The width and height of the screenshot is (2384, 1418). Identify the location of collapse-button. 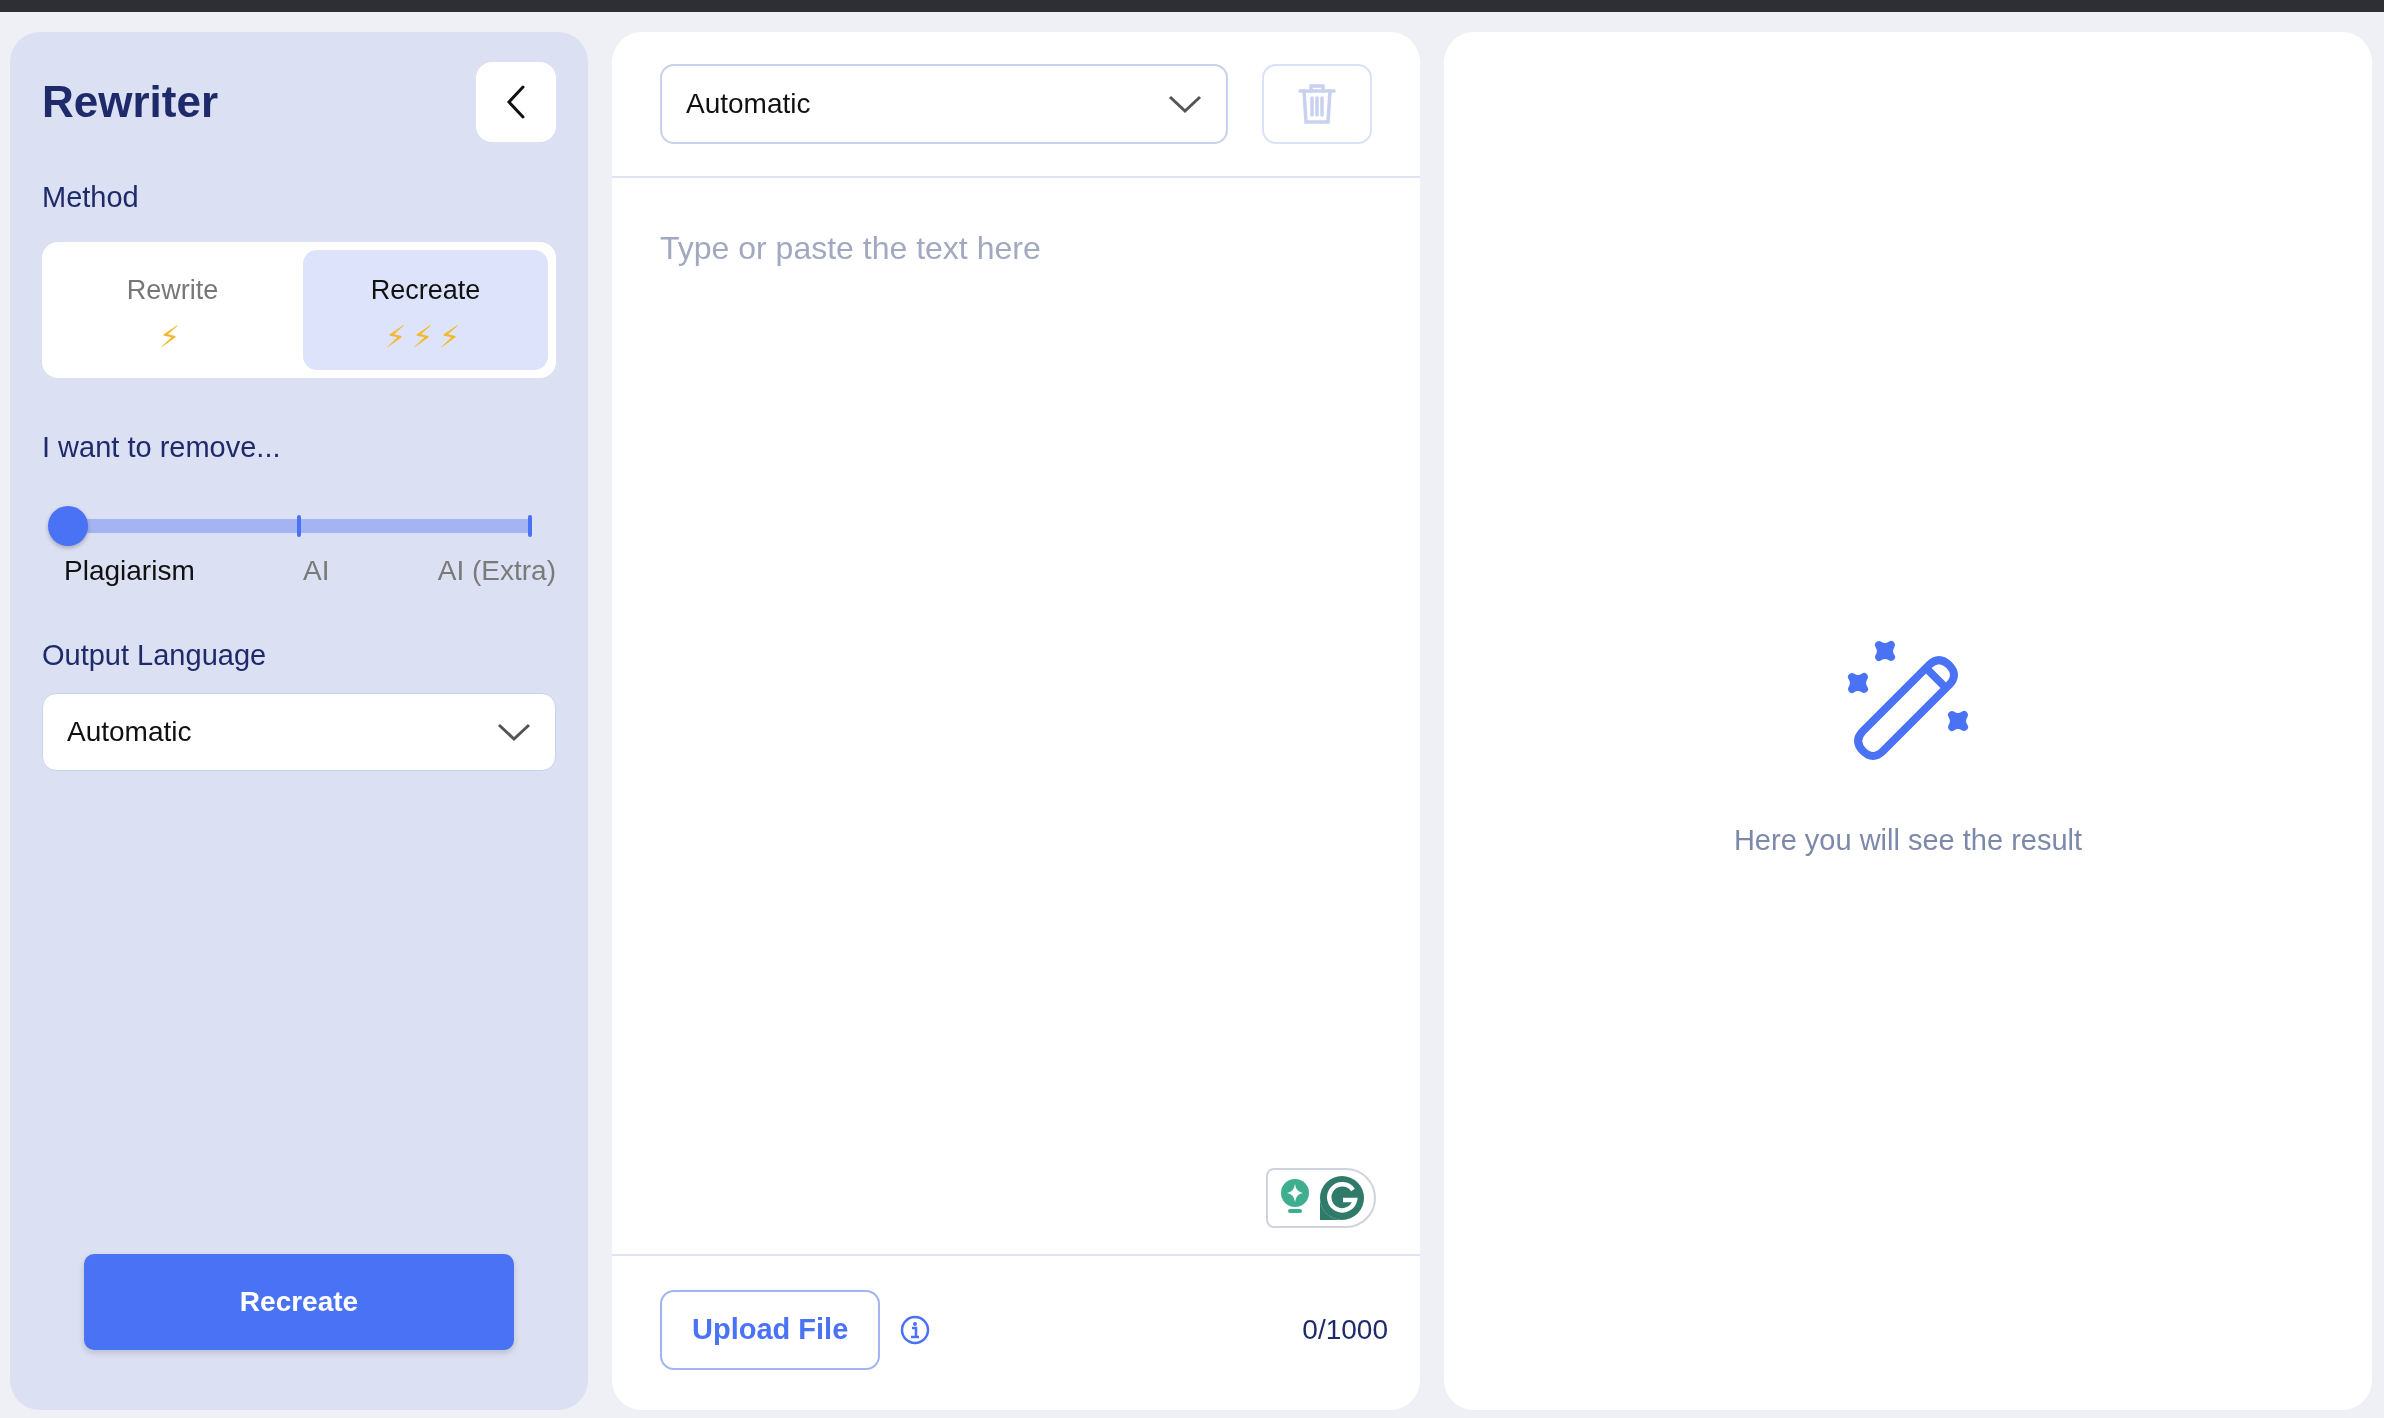
(516, 102).